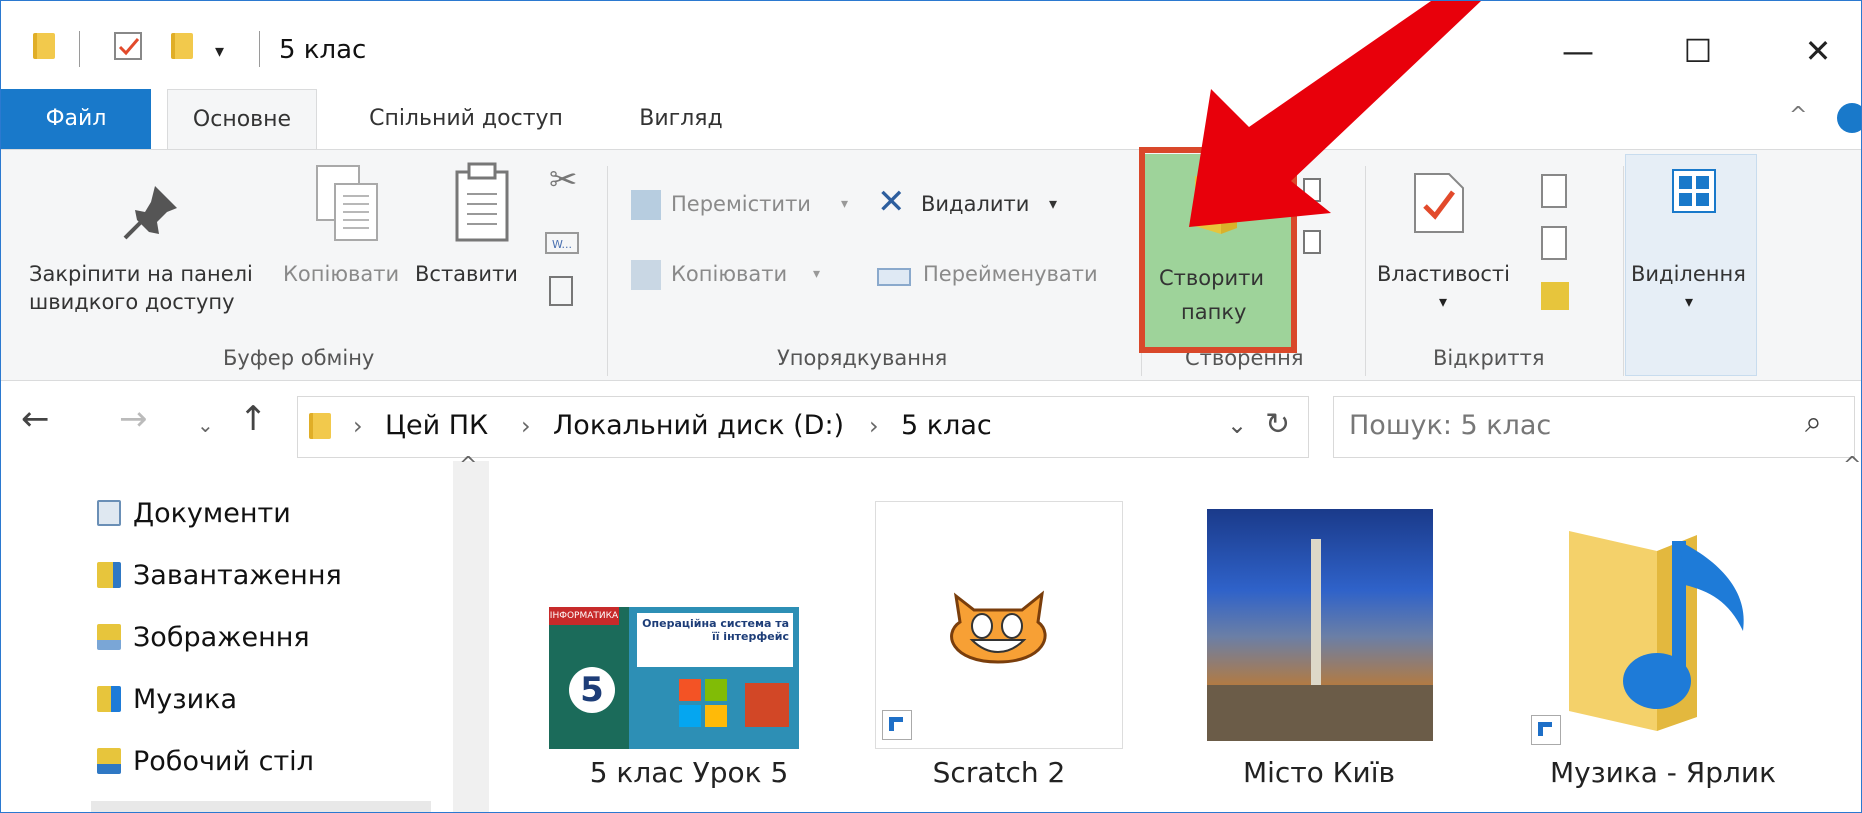 This screenshot has width=1862, height=813. I want to click on new-folder-quick-icon, so click(182, 46).